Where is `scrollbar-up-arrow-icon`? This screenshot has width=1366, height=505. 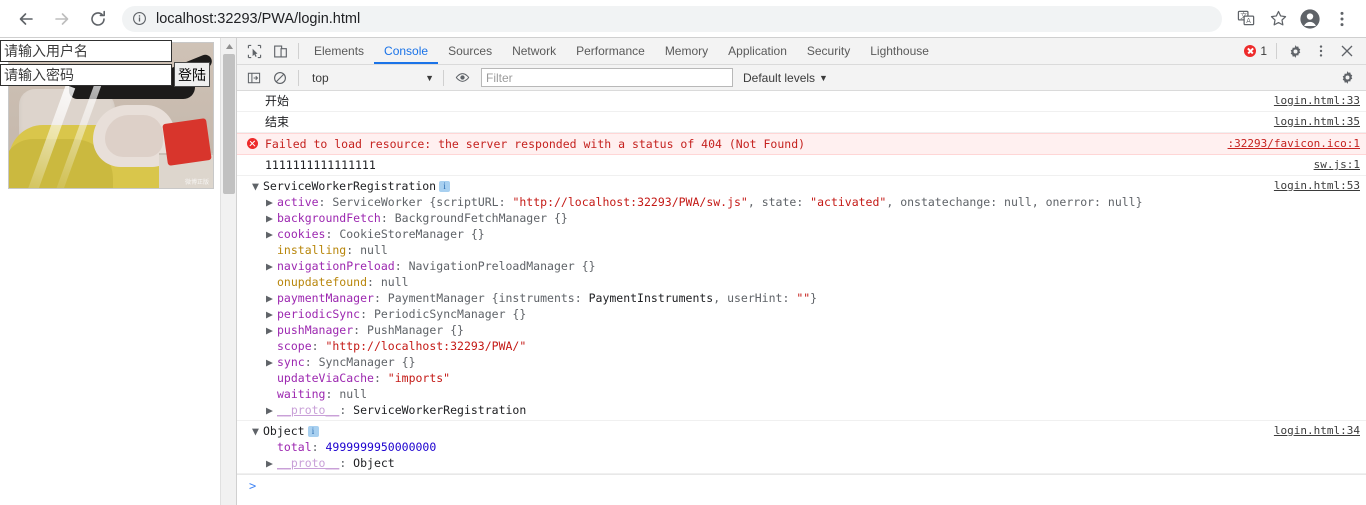
scrollbar-up-arrow-icon is located at coordinates (228, 46).